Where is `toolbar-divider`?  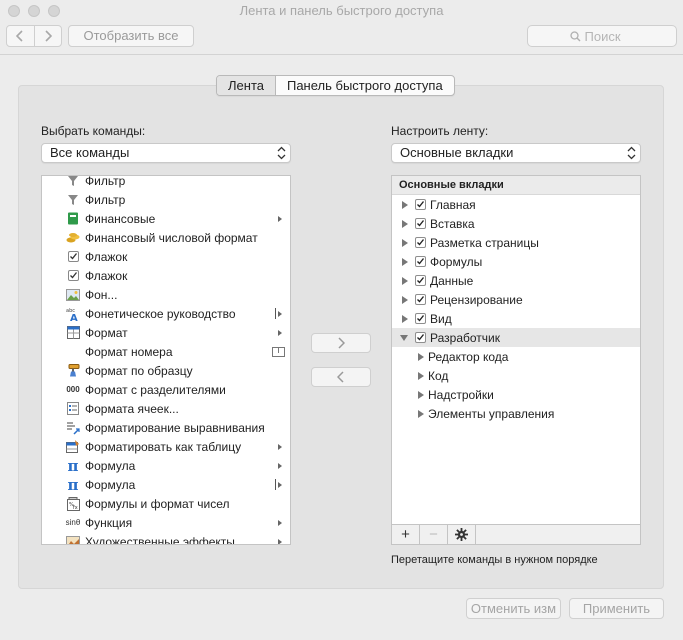
toolbar-divider is located at coordinates (341, 54).